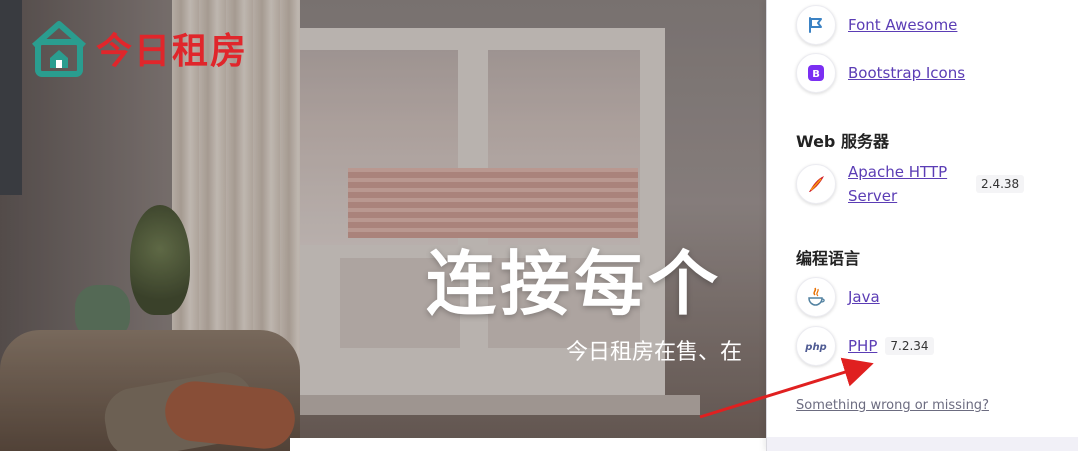 The height and width of the screenshot is (451, 1078). What do you see at coordinates (654, 352) in the screenshot?
I see `hero-subline: 今日租房在售、在` at bounding box center [654, 352].